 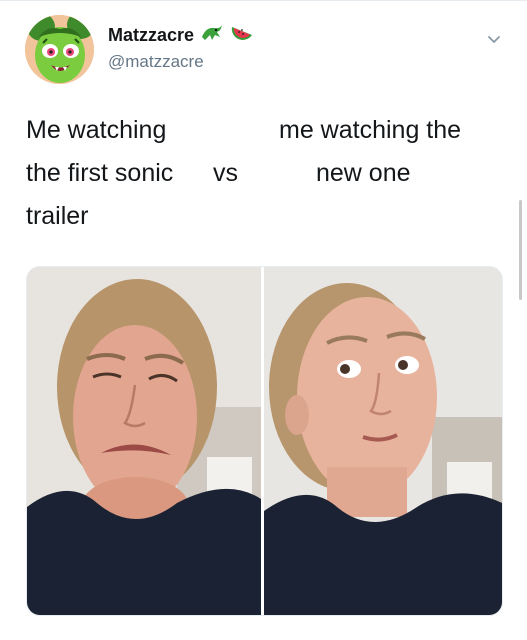 I want to click on tweet-text-right-line-1: me watching the, so click(x=370, y=130).